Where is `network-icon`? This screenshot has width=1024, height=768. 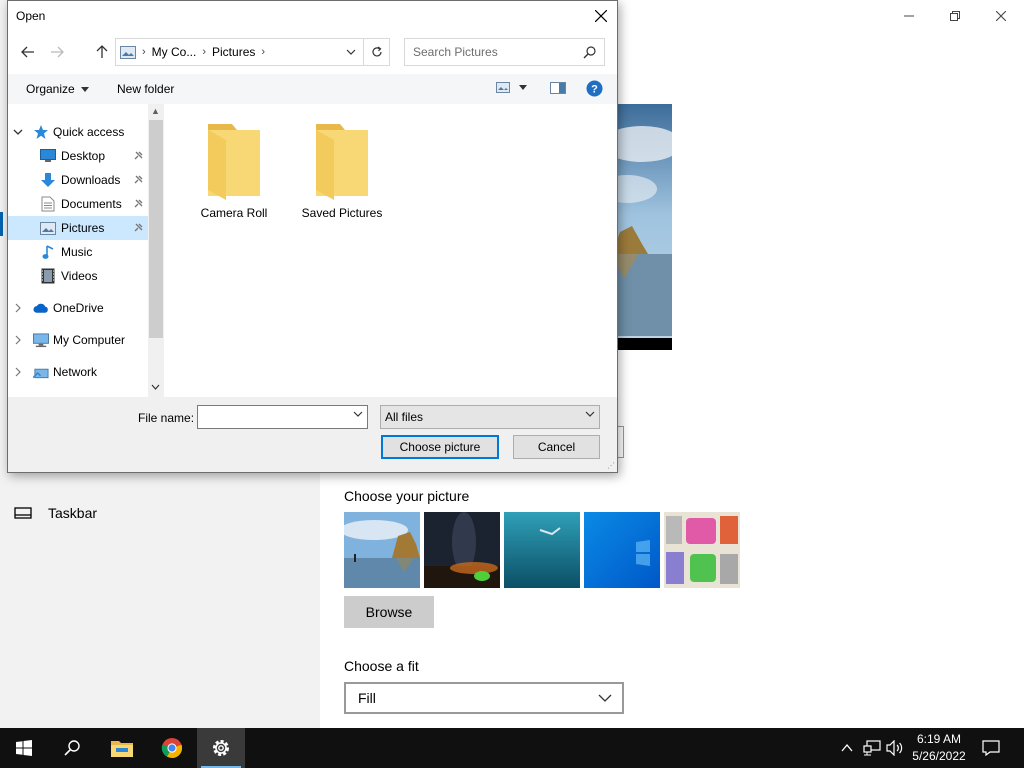
network-icon is located at coordinates (872, 748).